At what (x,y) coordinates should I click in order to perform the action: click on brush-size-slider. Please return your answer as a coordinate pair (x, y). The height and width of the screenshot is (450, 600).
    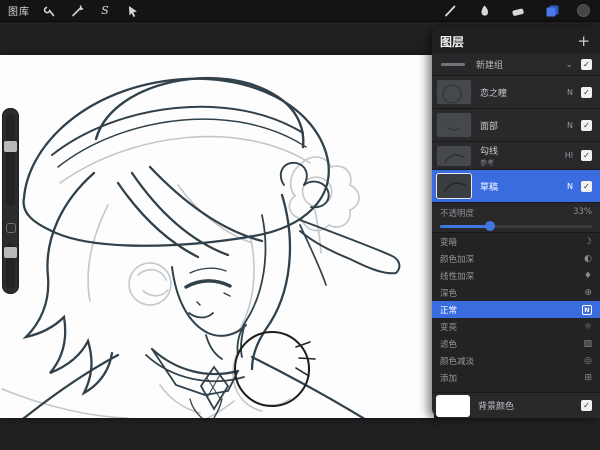
    Looking at the image, I should click on (10, 160).